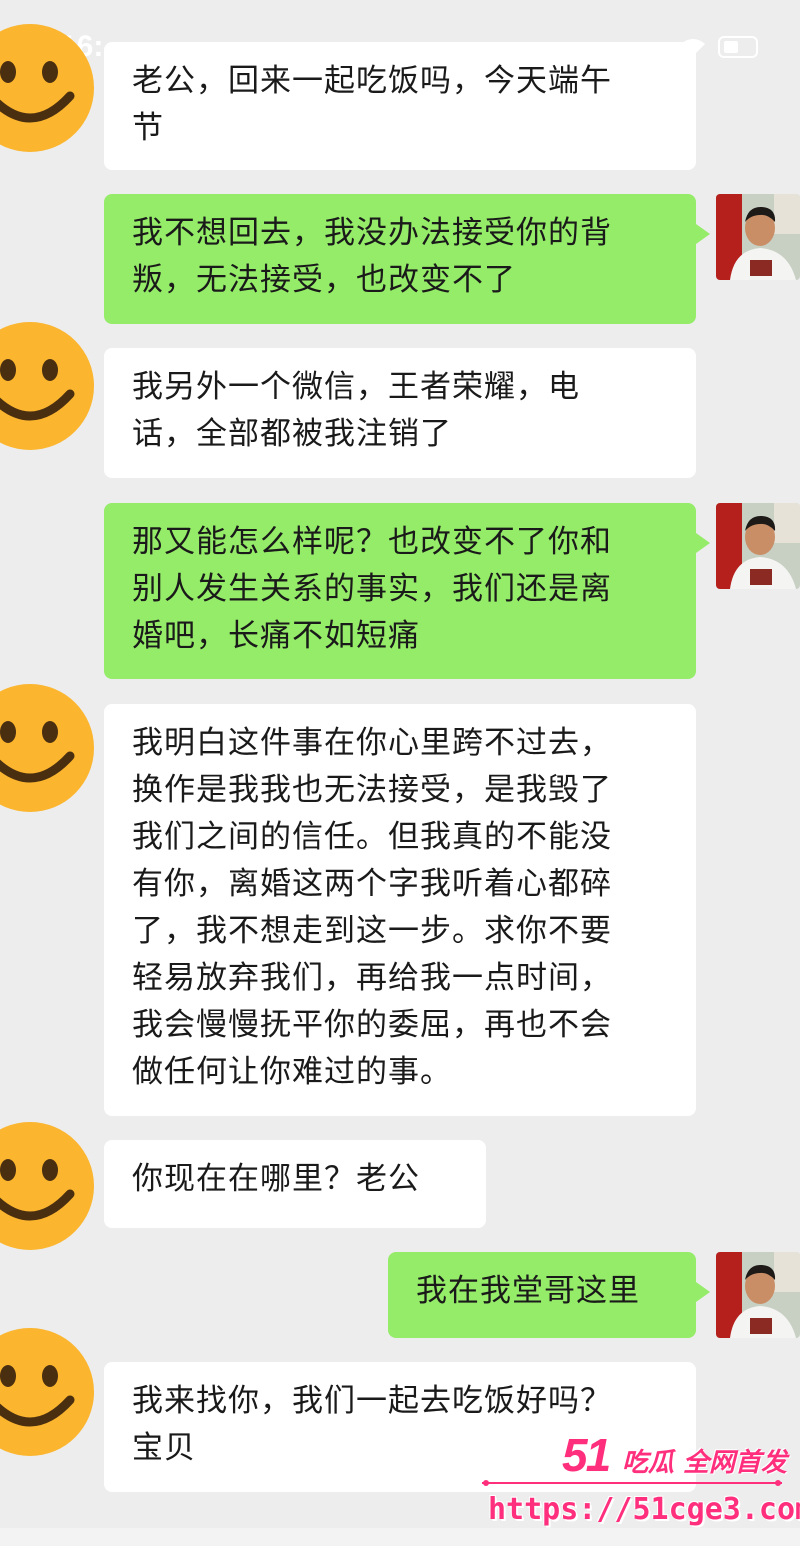 The height and width of the screenshot is (1546, 800). I want to click on outgoing-message-bubble: 我在我堂哥这里, so click(549, 1295).